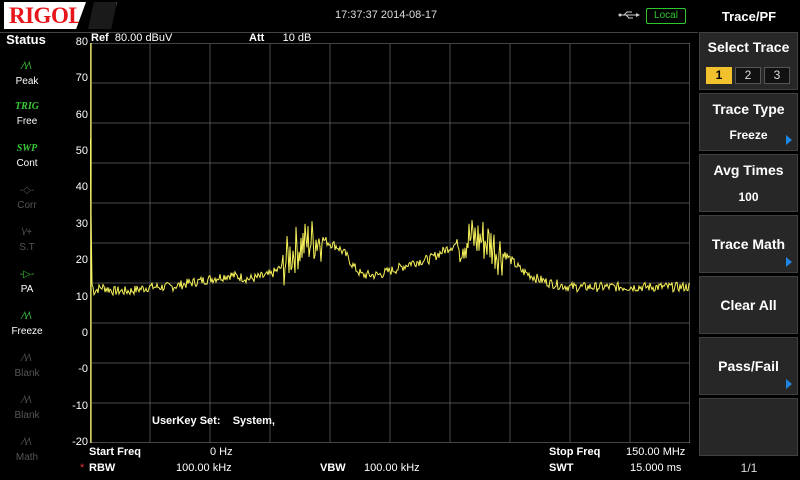 Image resolution: width=800 pixels, height=480 pixels. What do you see at coordinates (27, 274) in the screenshot?
I see `status-pa-icon: -▷-` at bounding box center [27, 274].